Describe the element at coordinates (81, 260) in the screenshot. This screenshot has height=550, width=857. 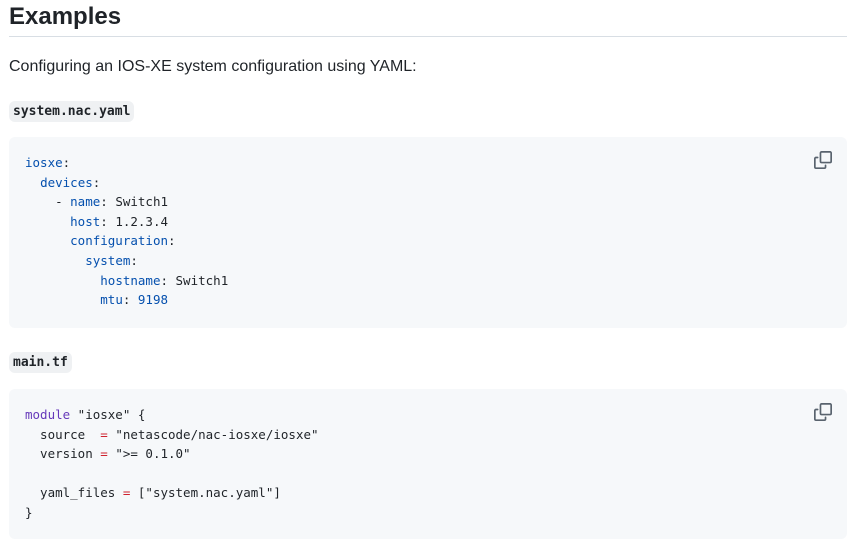
I see `code-line: system:` at that location.